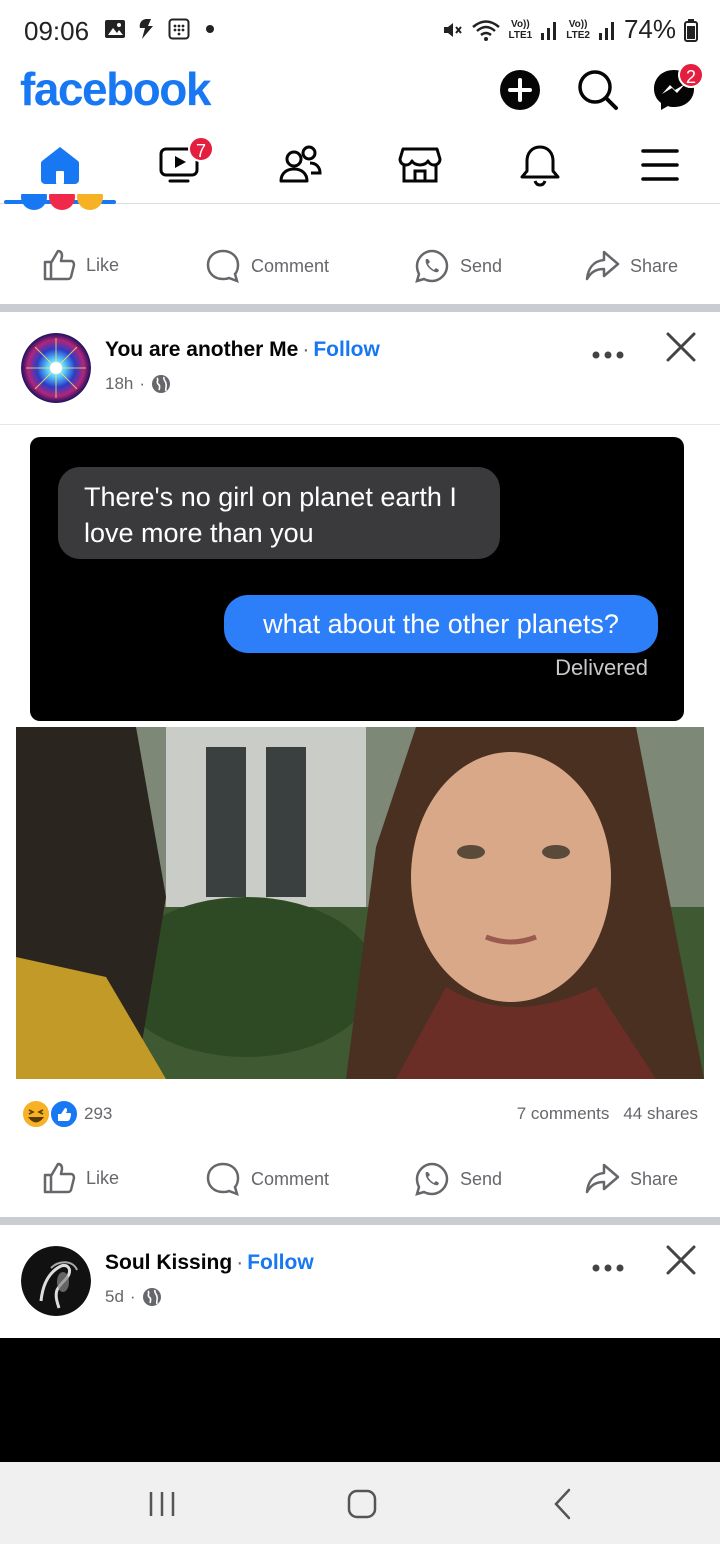 Image resolution: width=720 pixels, height=1544 pixels. What do you see at coordinates (360, 31) in the screenshot?
I see `status-bar: 09:06 Vo)) LTE1 Vo)) LTE2 74%` at bounding box center [360, 31].